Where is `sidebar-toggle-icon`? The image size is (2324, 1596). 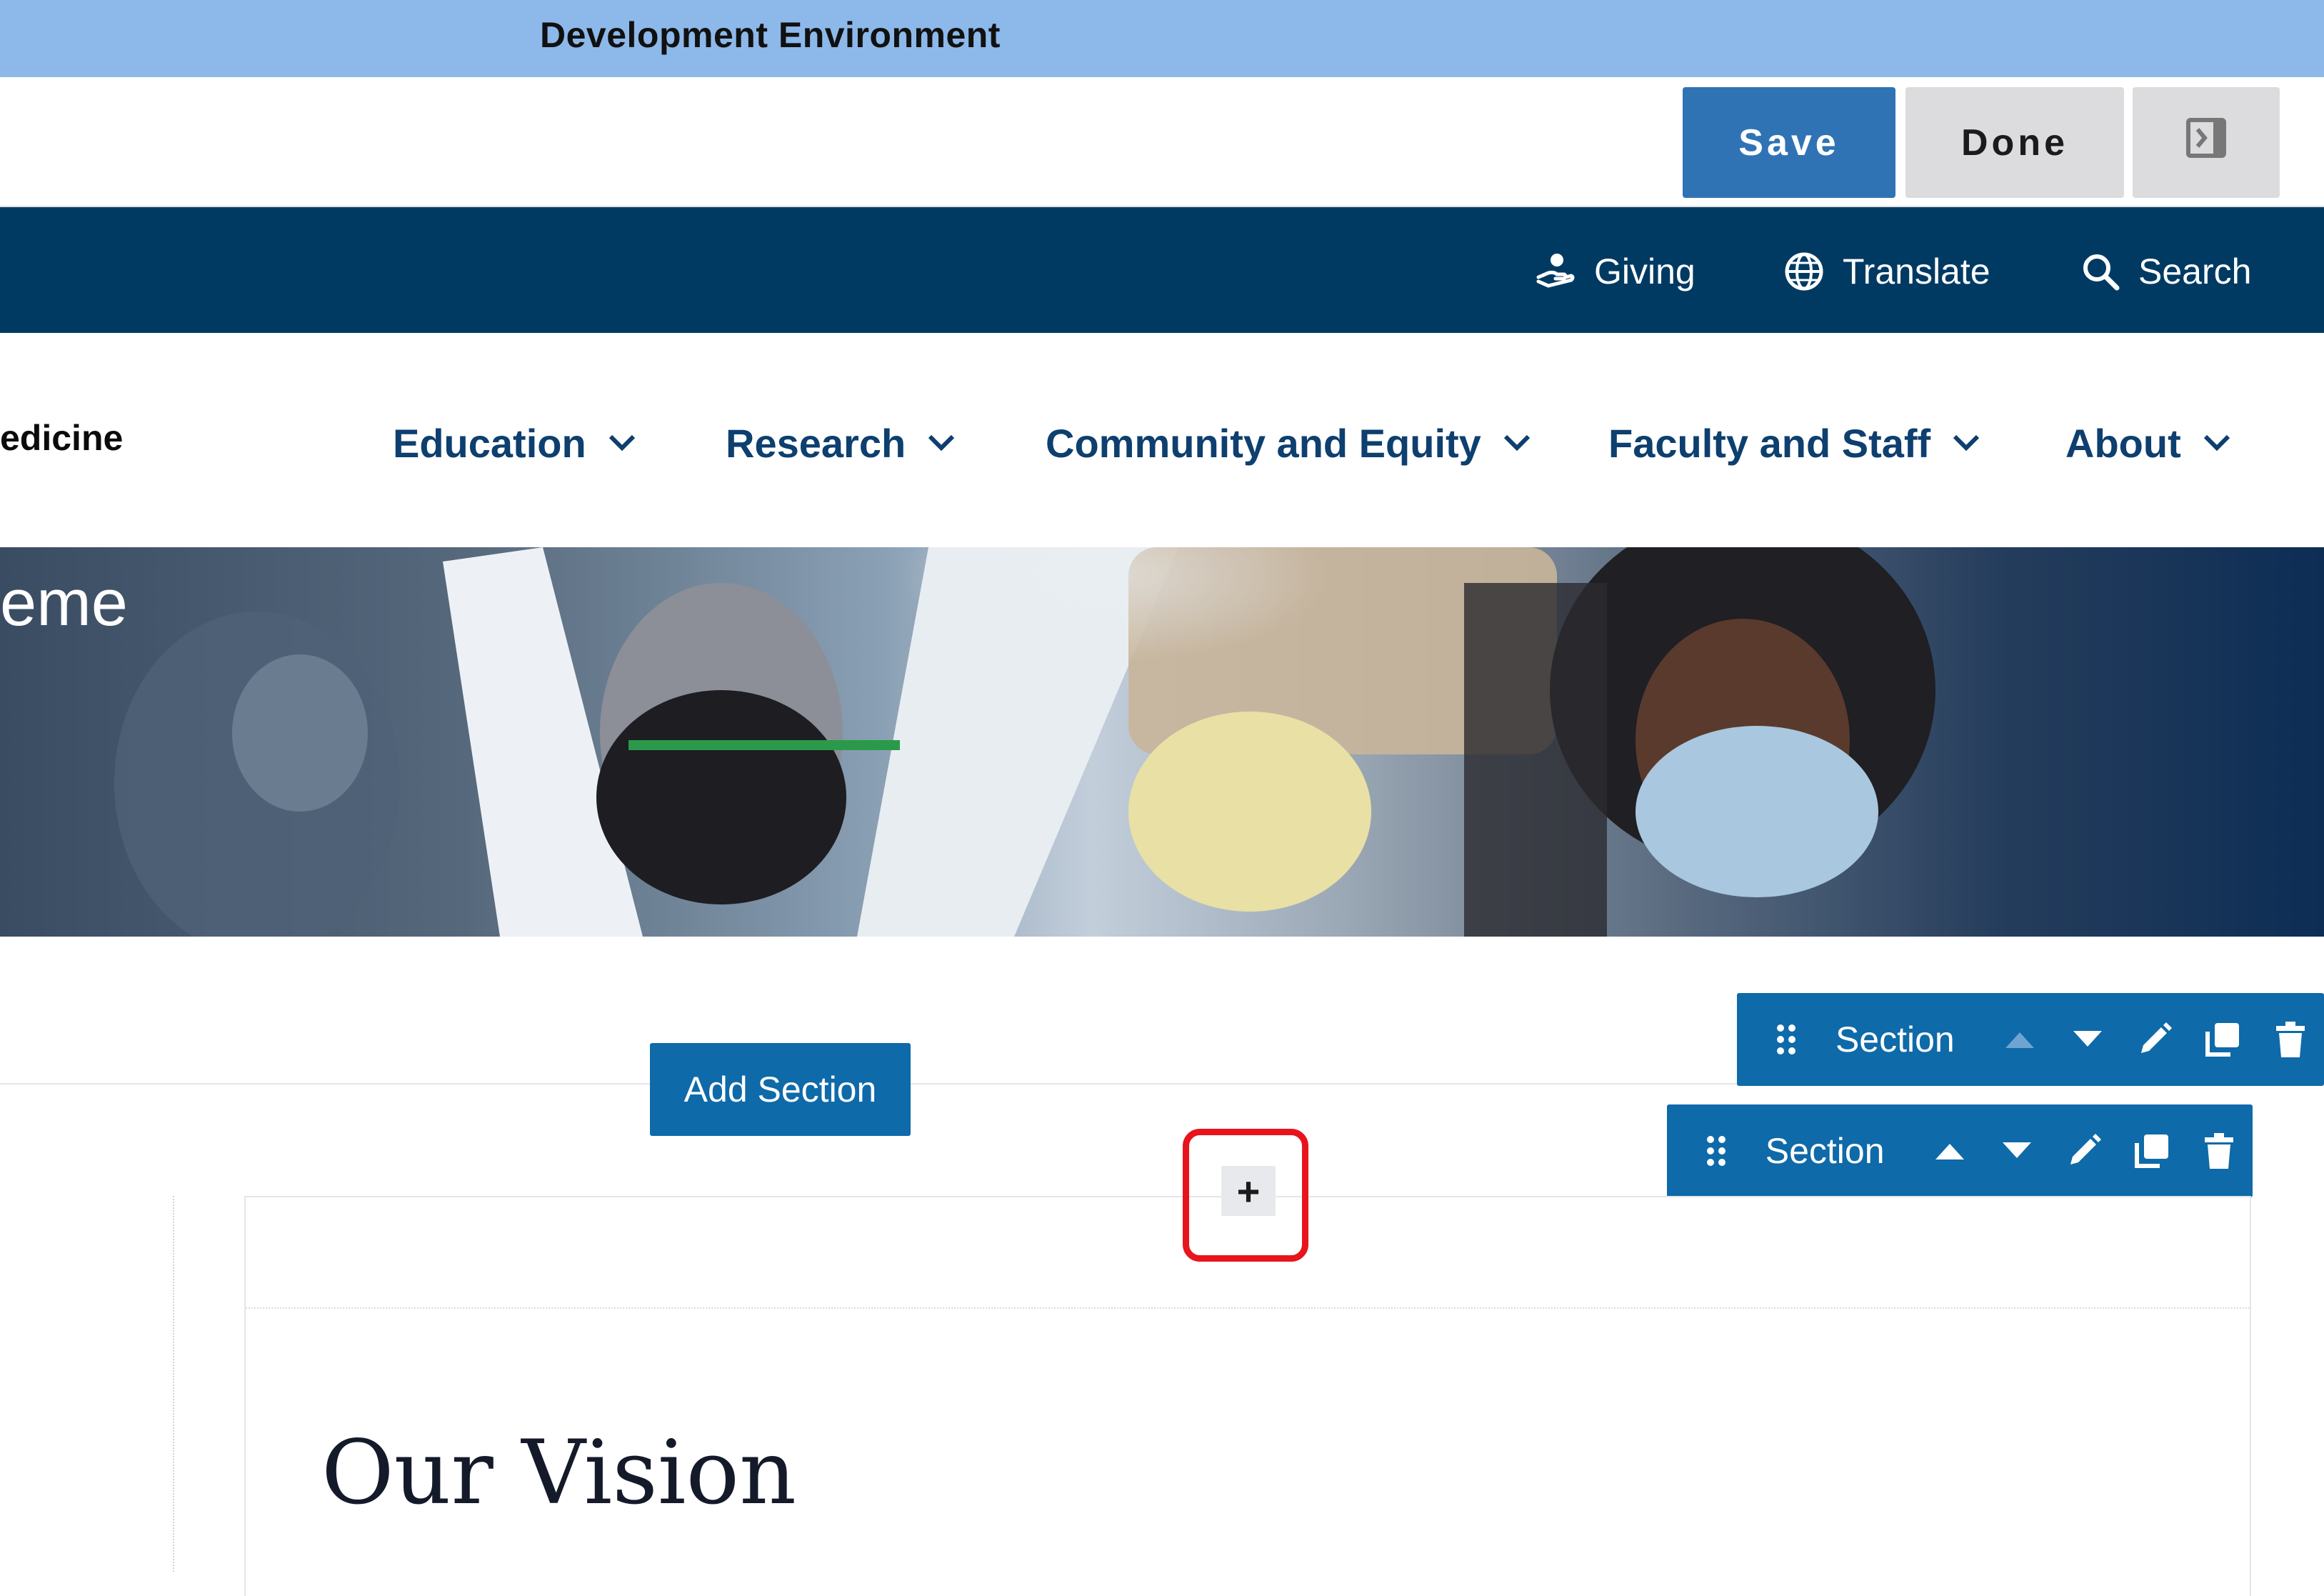
sidebar-toggle-icon is located at coordinates (2206, 142).